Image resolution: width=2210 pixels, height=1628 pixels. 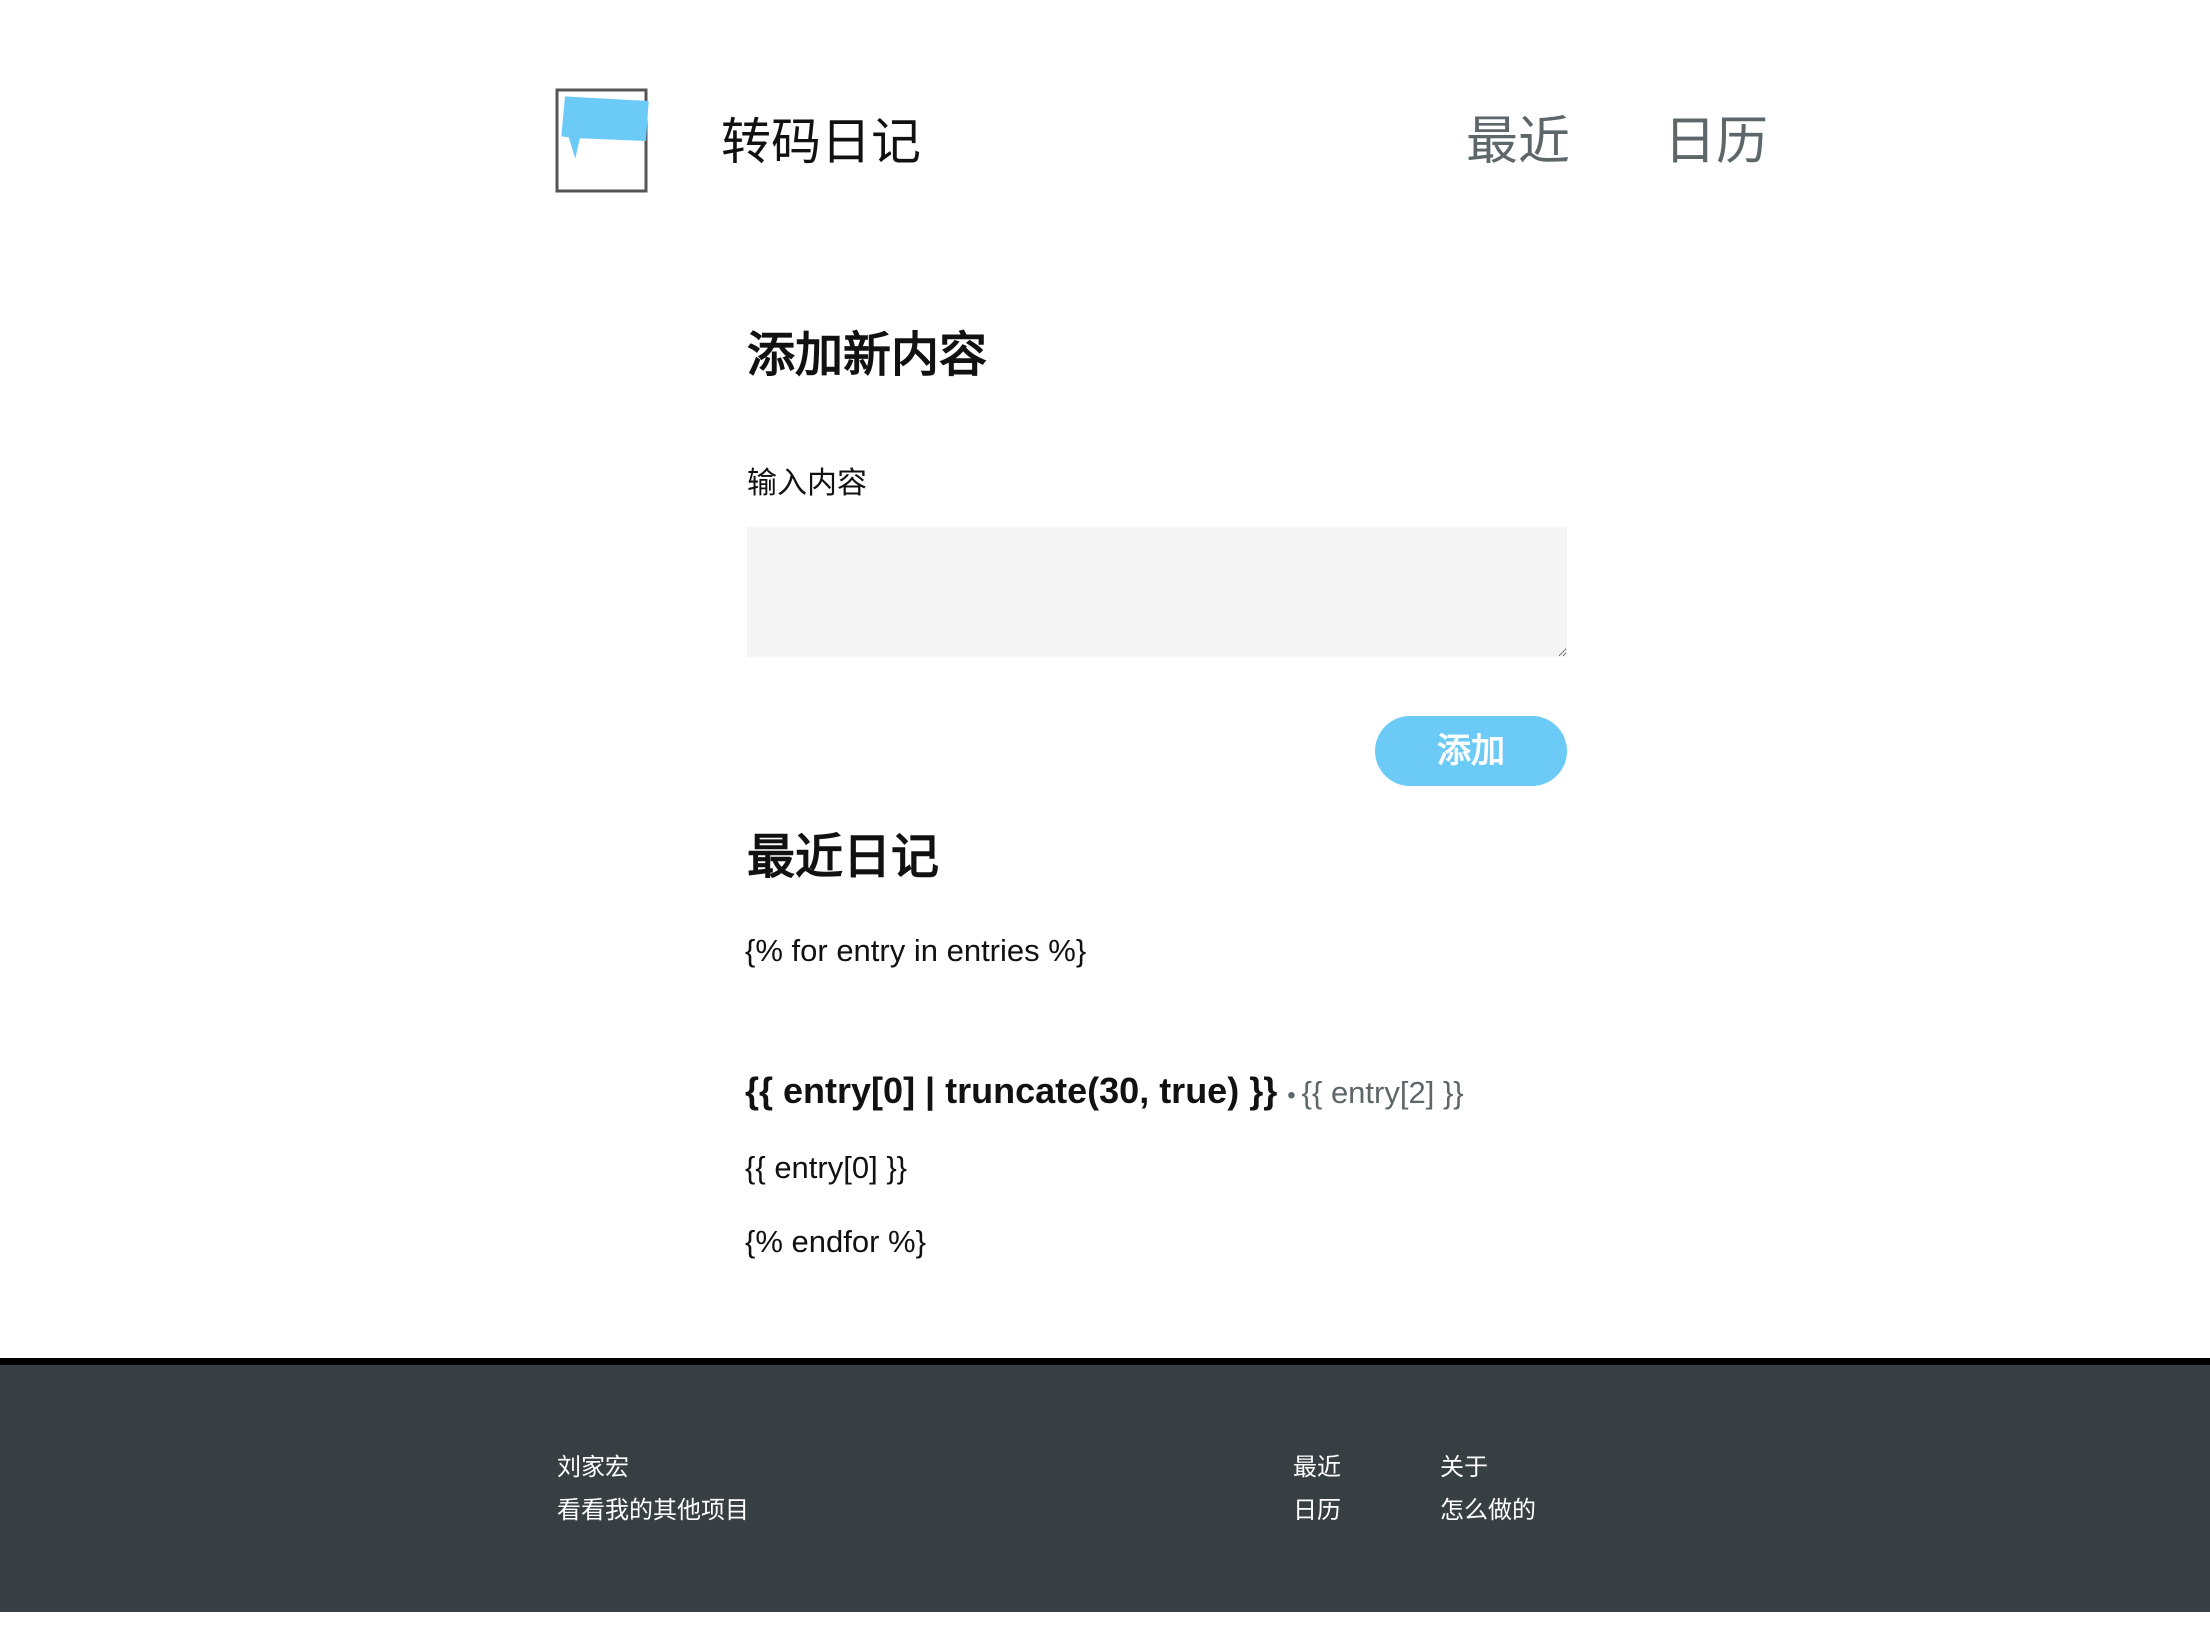 I want to click on footer-author: 刘家宏, so click(x=593, y=1467).